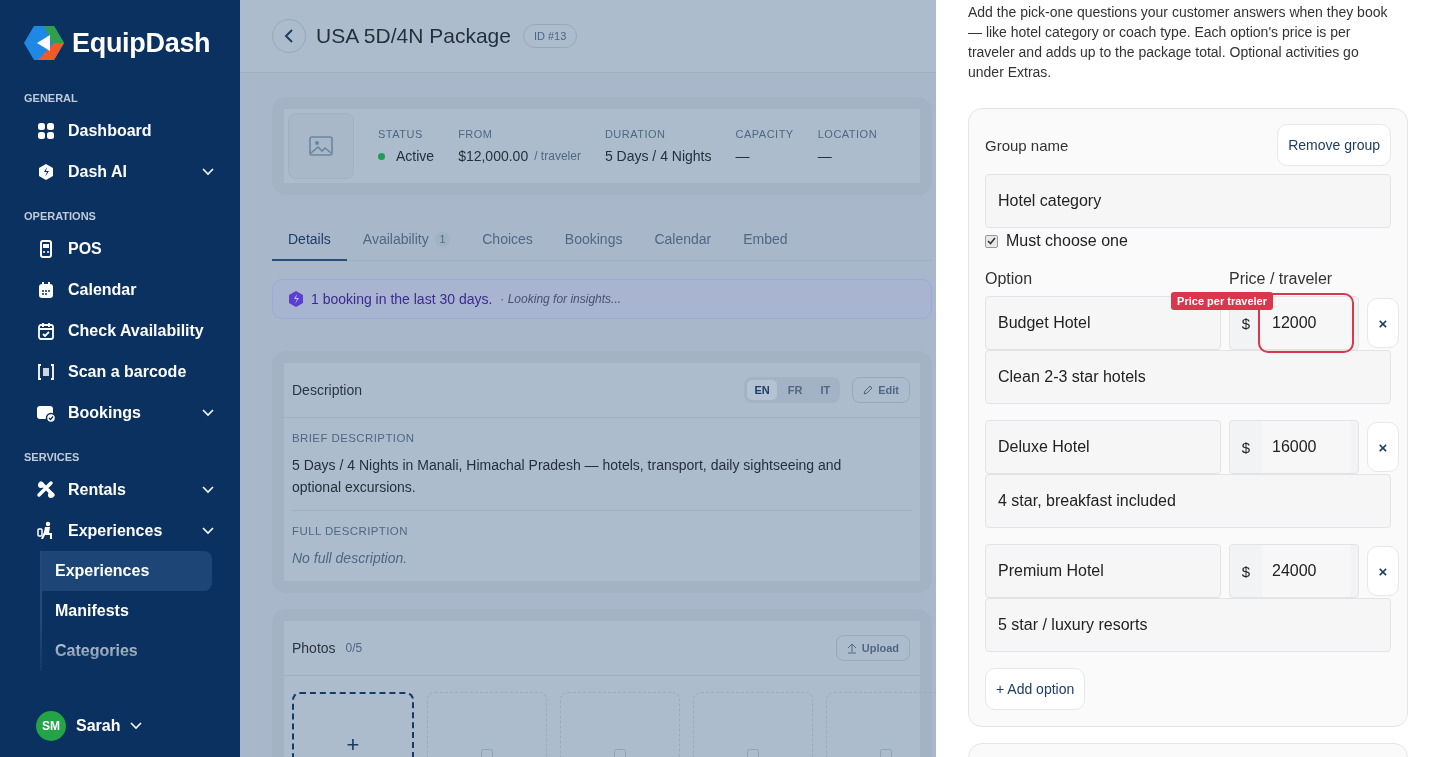 The height and width of the screenshot is (757, 1440). I want to click on nav-subitem: Manifests, so click(127, 611).